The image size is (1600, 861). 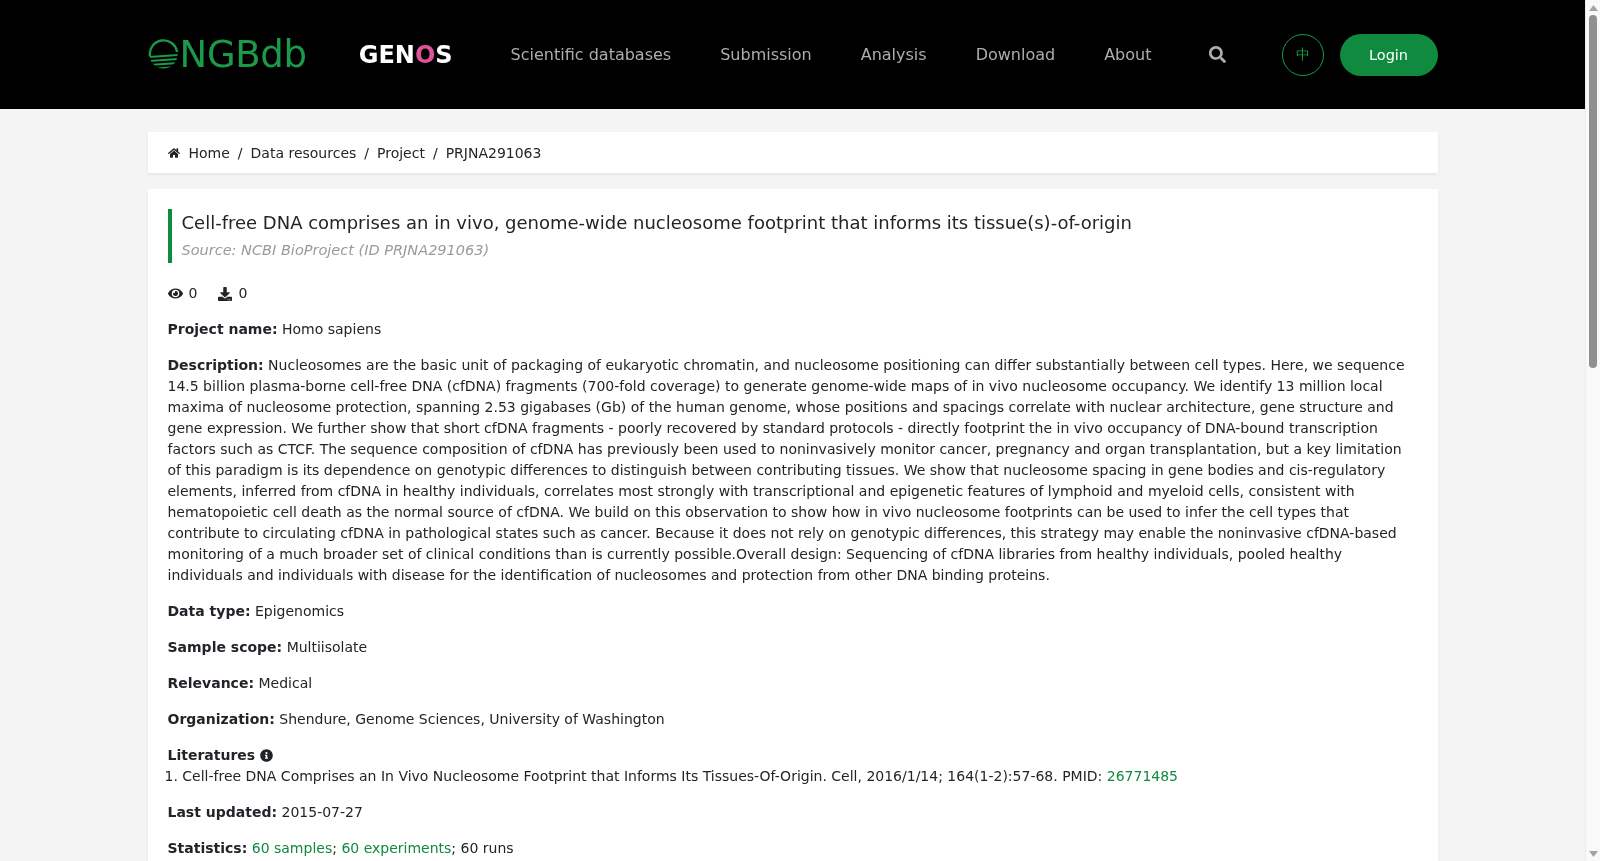 What do you see at coordinates (243, 293) in the screenshot?
I see `download-count: 0` at bounding box center [243, 293].